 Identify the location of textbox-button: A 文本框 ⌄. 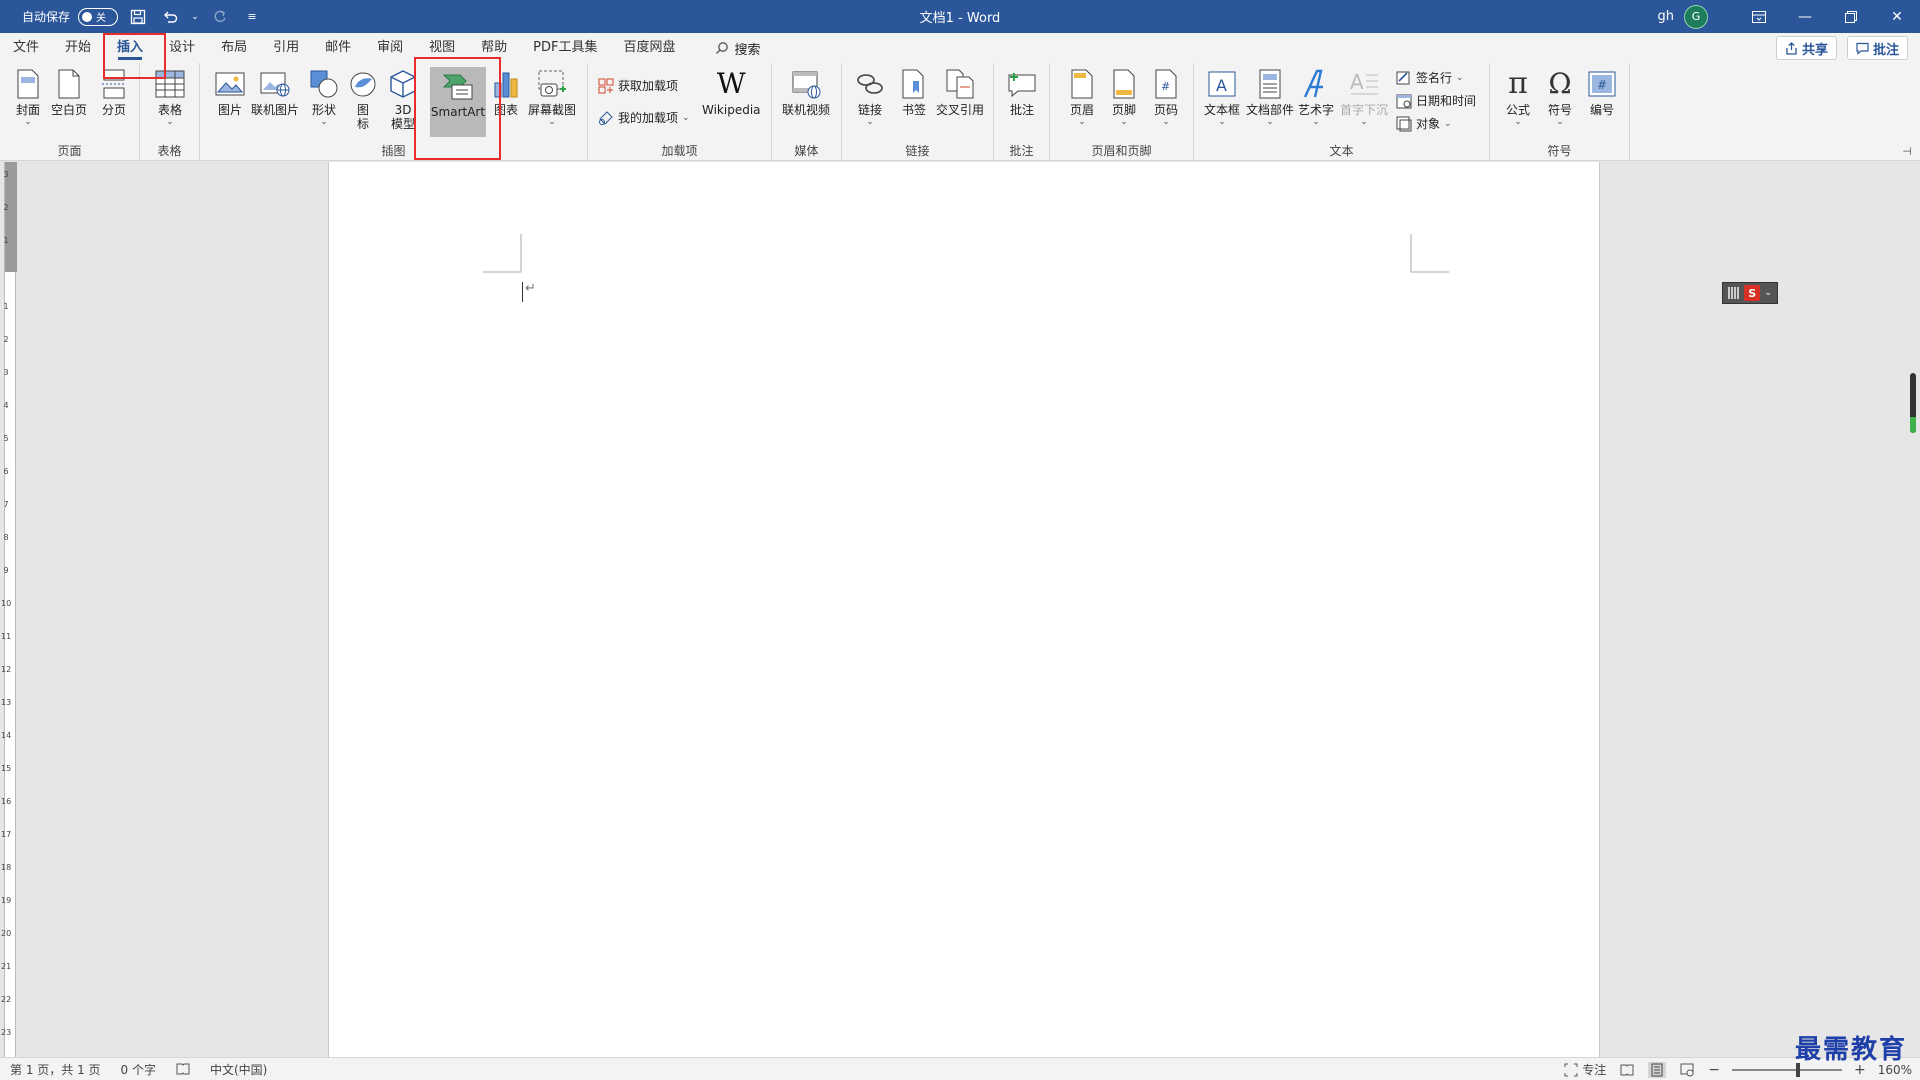
(1222, 97).